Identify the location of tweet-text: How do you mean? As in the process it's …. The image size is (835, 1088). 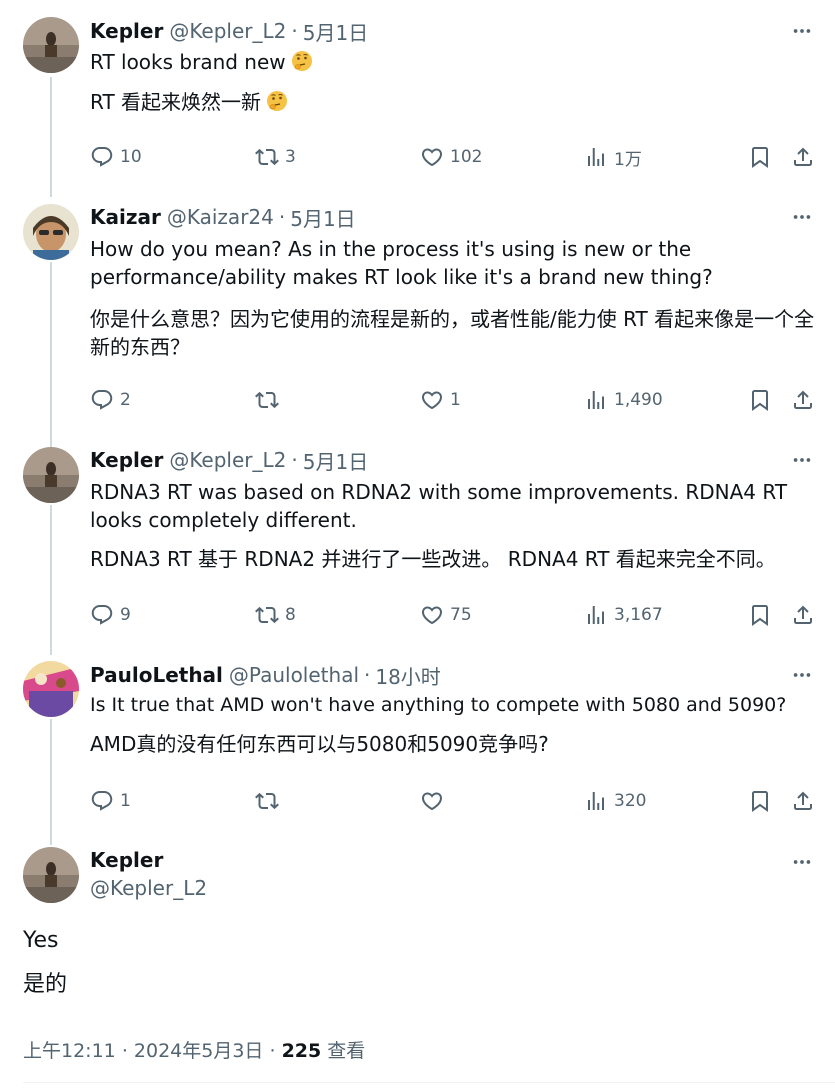
(401, 263).